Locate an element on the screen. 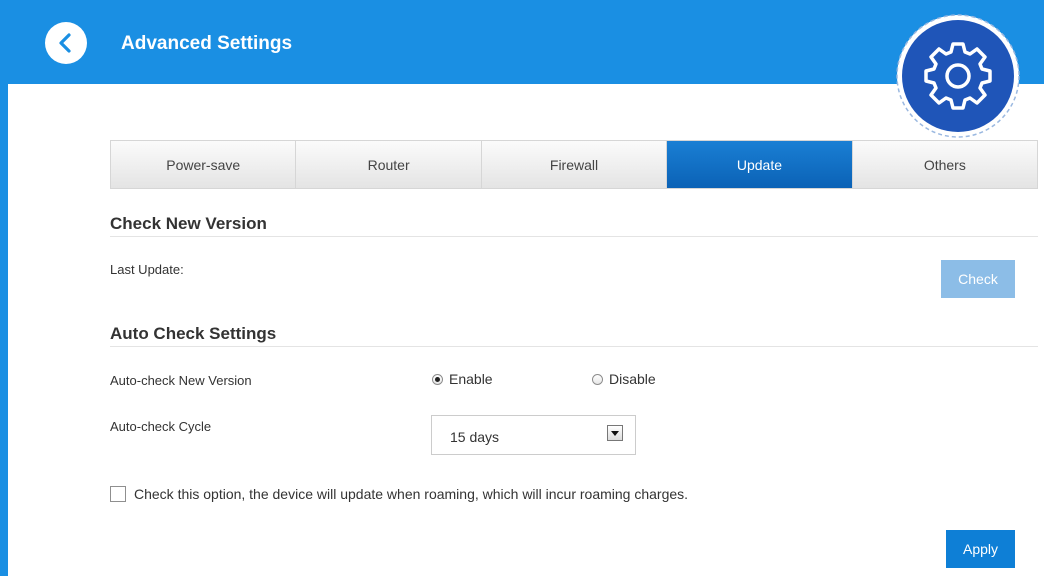  tab-others: Others is located at coordinates (945, 164).